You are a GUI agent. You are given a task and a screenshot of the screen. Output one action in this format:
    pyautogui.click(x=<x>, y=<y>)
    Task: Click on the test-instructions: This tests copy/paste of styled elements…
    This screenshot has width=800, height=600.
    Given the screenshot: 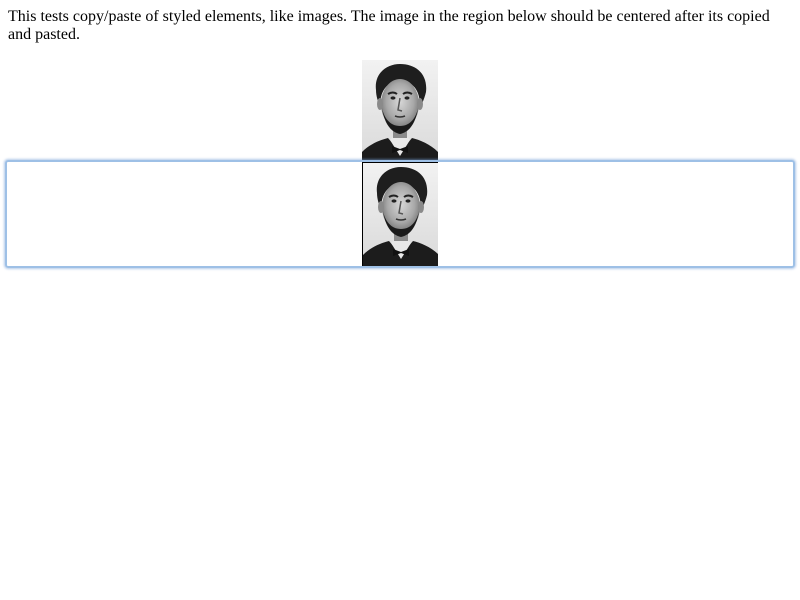 What is the action you would take?
    pyautogui.click(x=389, y=25)
    